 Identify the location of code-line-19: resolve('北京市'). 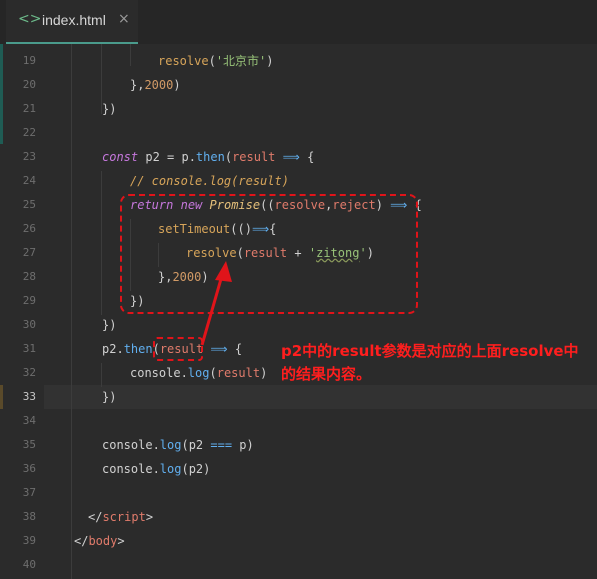
(216, 61).